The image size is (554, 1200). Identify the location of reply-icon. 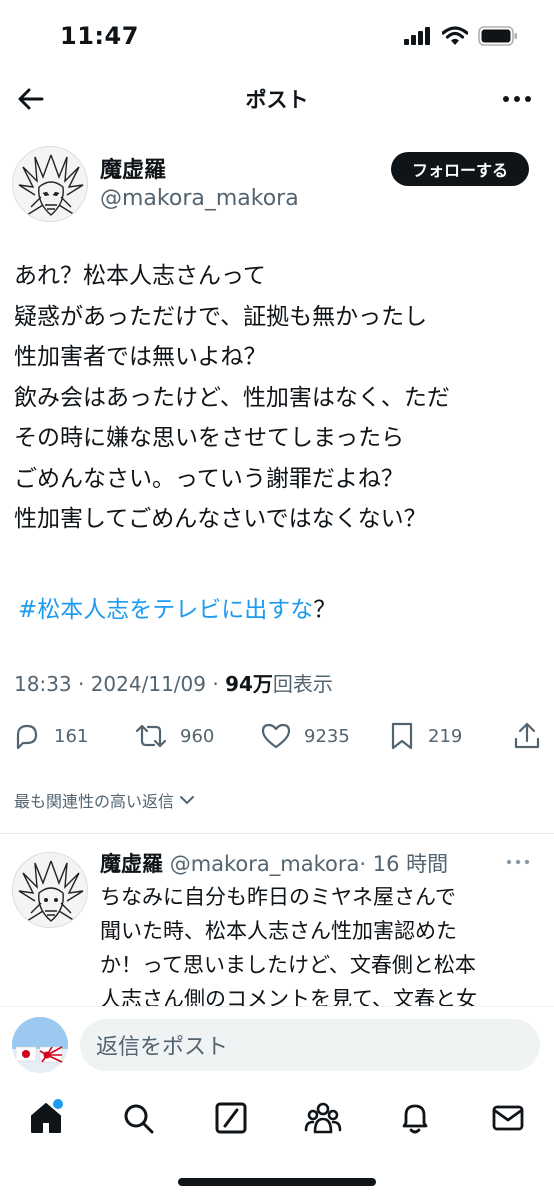
(27, 737).